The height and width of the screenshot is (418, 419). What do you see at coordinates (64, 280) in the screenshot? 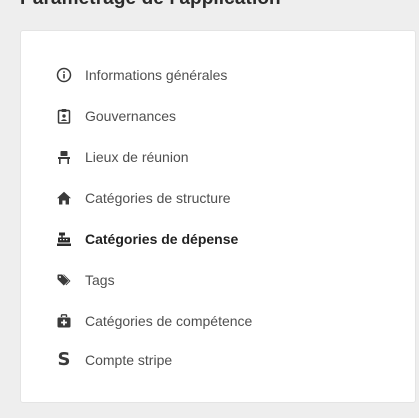
I see `tags-icon` at bounding box center [64, 280].